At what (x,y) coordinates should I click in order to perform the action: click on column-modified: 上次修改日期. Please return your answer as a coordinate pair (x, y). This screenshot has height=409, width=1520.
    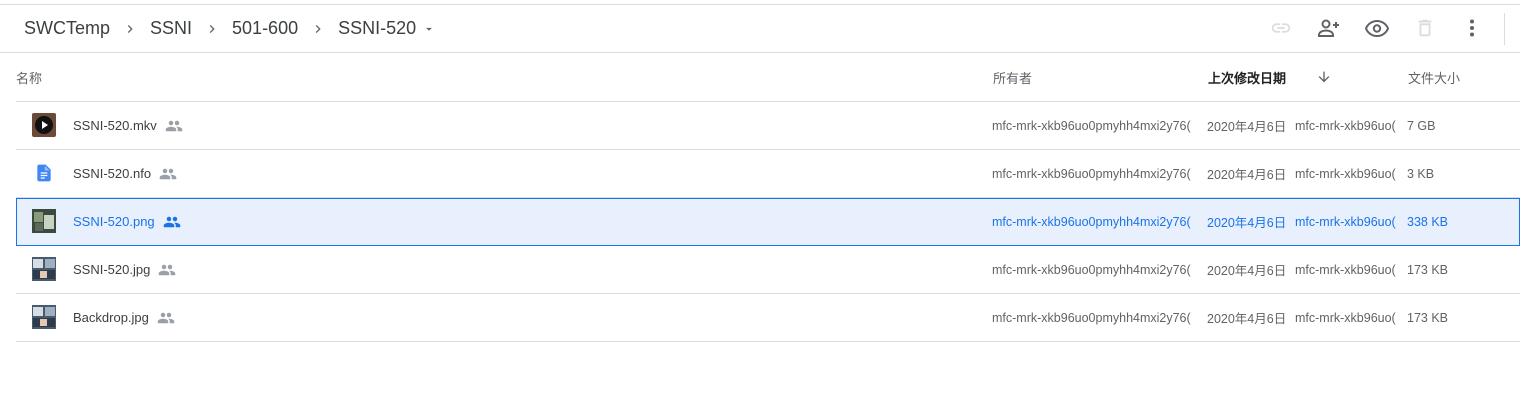
    Looking at the image, I should click on (1247, 77).